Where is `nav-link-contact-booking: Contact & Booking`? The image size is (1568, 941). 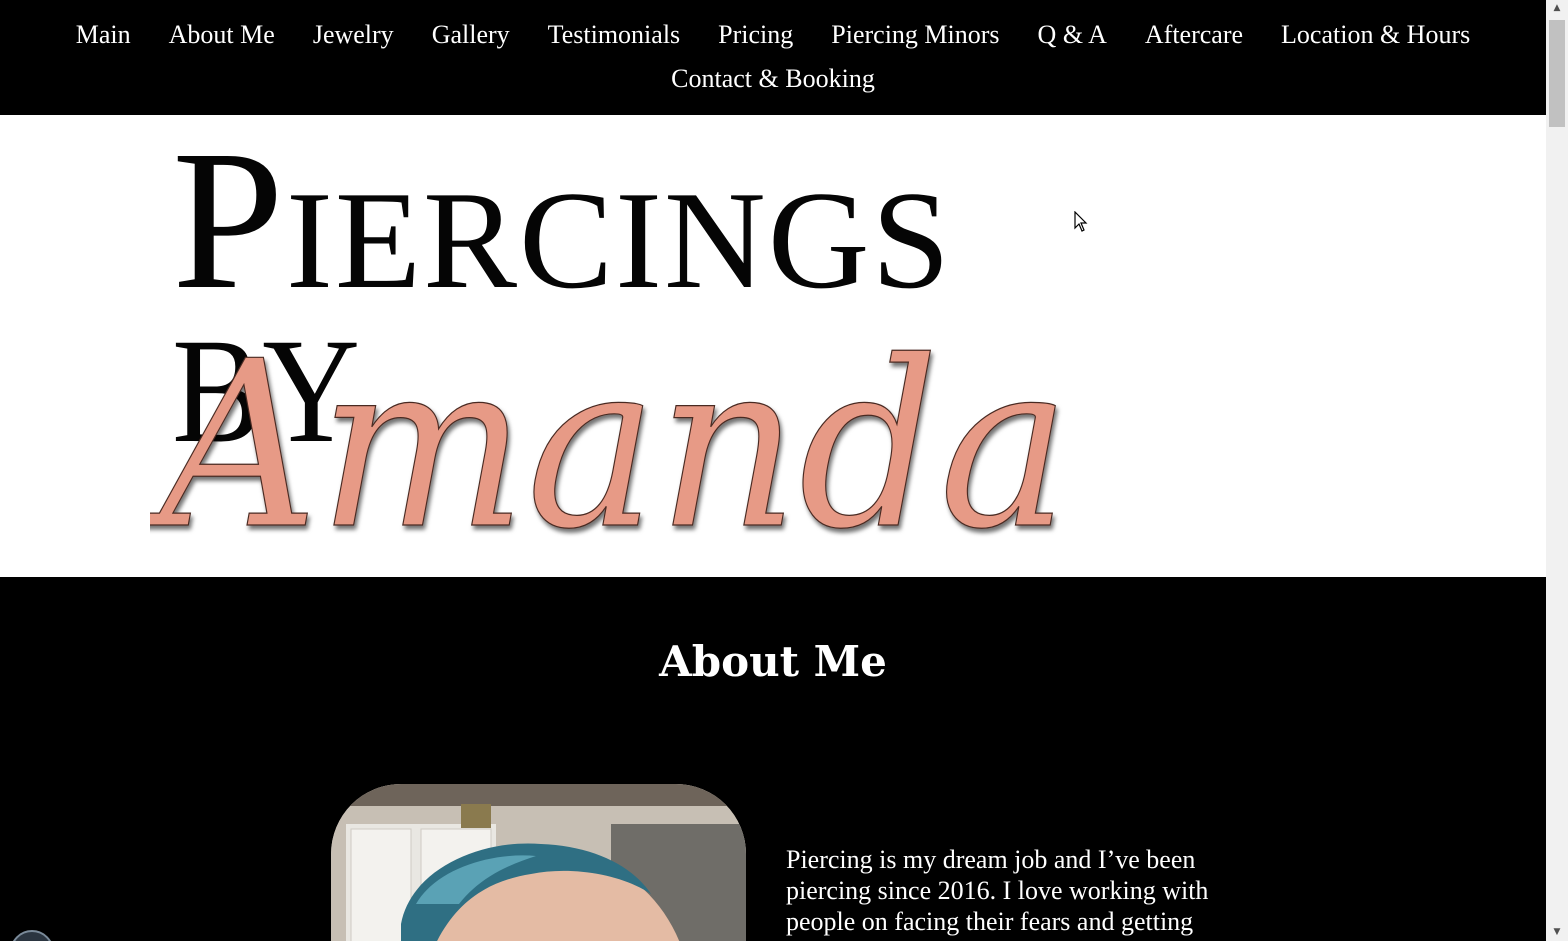
nav-link-contact-booking: Contact & Booking is located at coordinates (773, 79).